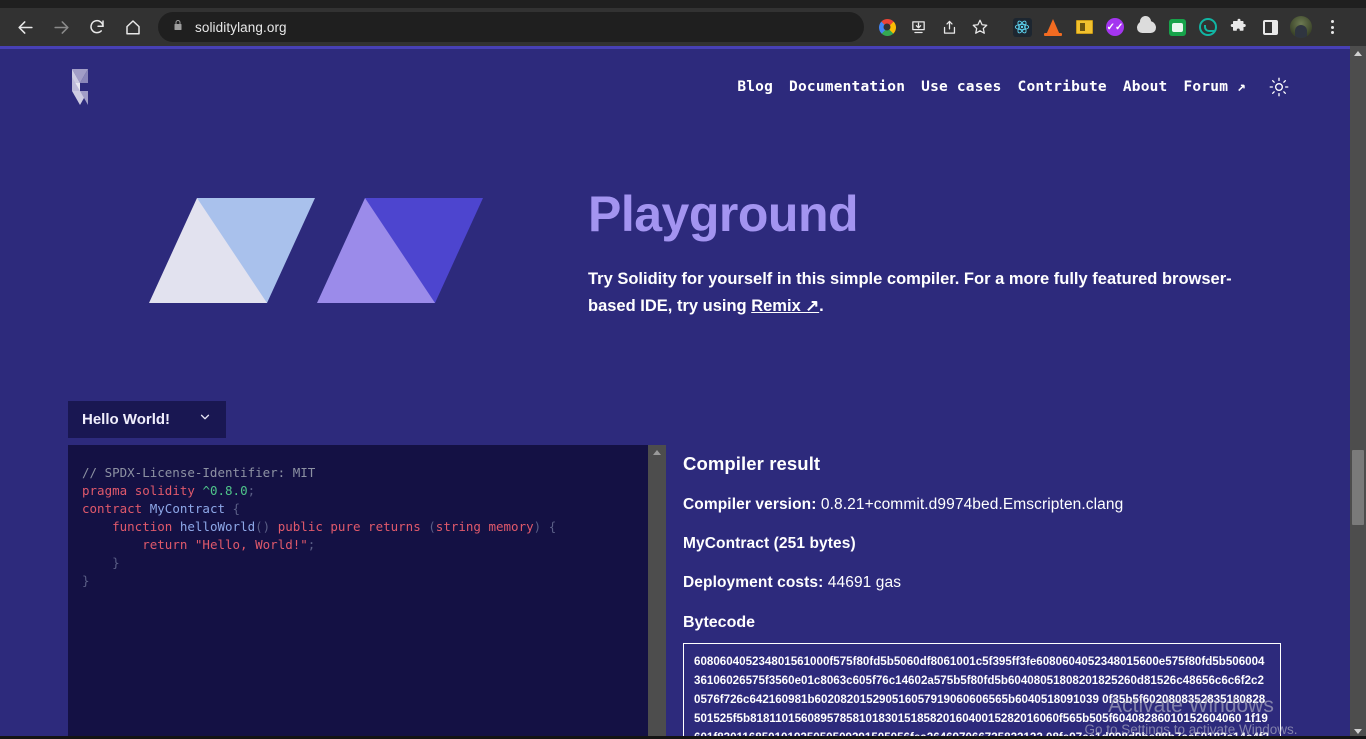 This screenshot has height=739, width=1366. What do you see at coordinates (769, 543) in the screenshot?
I see `contract-size-row: MyContract (251 bytes)` at bounding box center [769, 543].